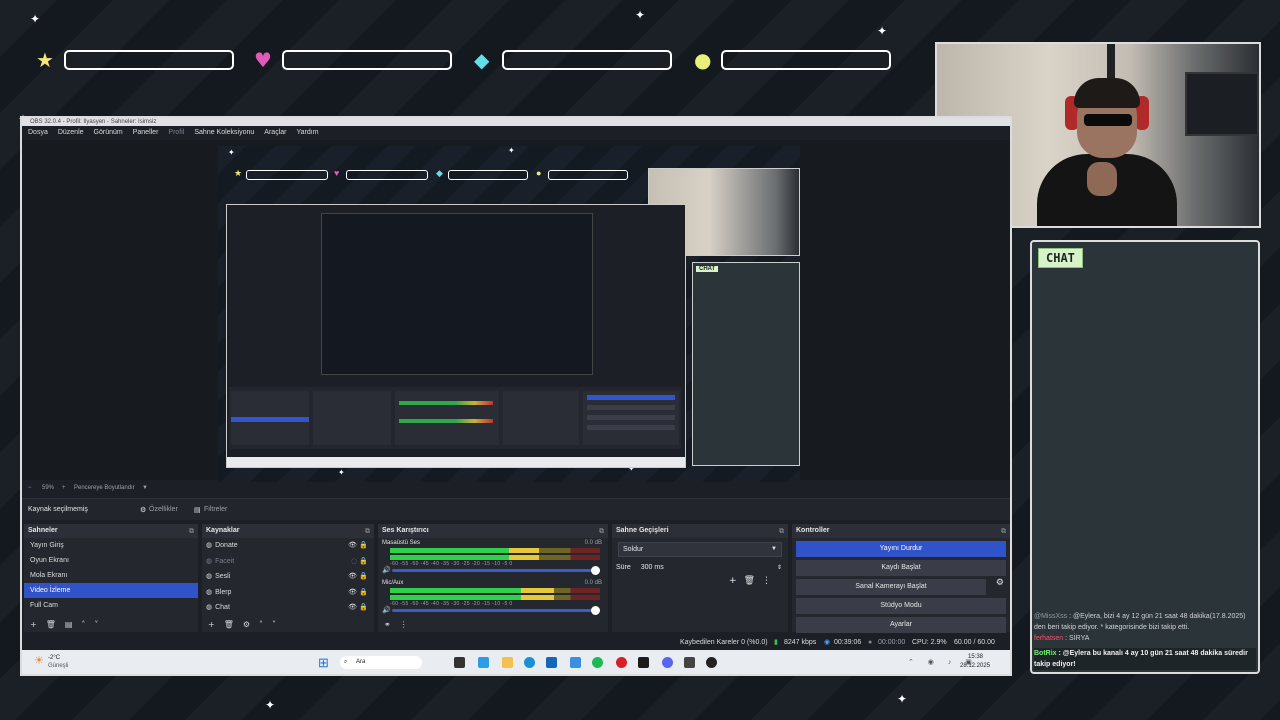 The height and width of the screenshot is (720, 1280). Describe the element at coordinates (323, 663) in the screenshot. I see `windows-start-icon: ⊞` at that location.